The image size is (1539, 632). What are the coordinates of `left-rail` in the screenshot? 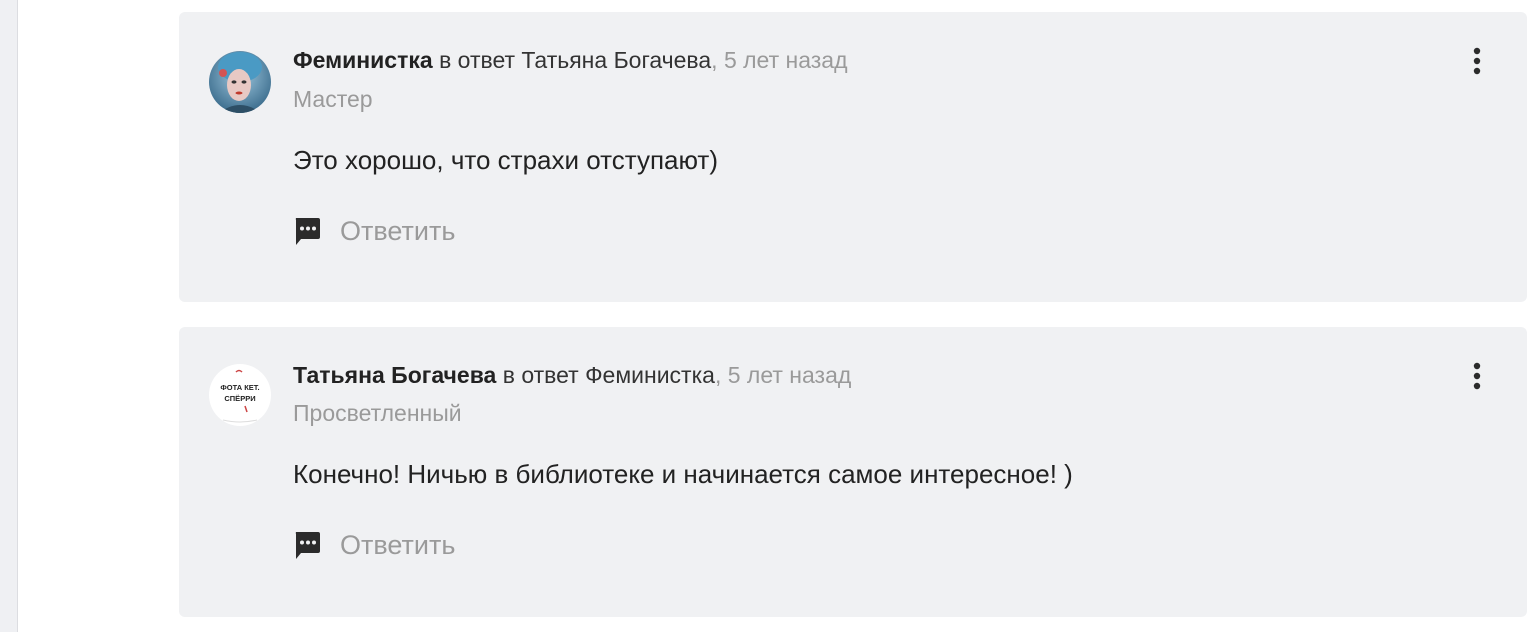 It's located at (9, 316).